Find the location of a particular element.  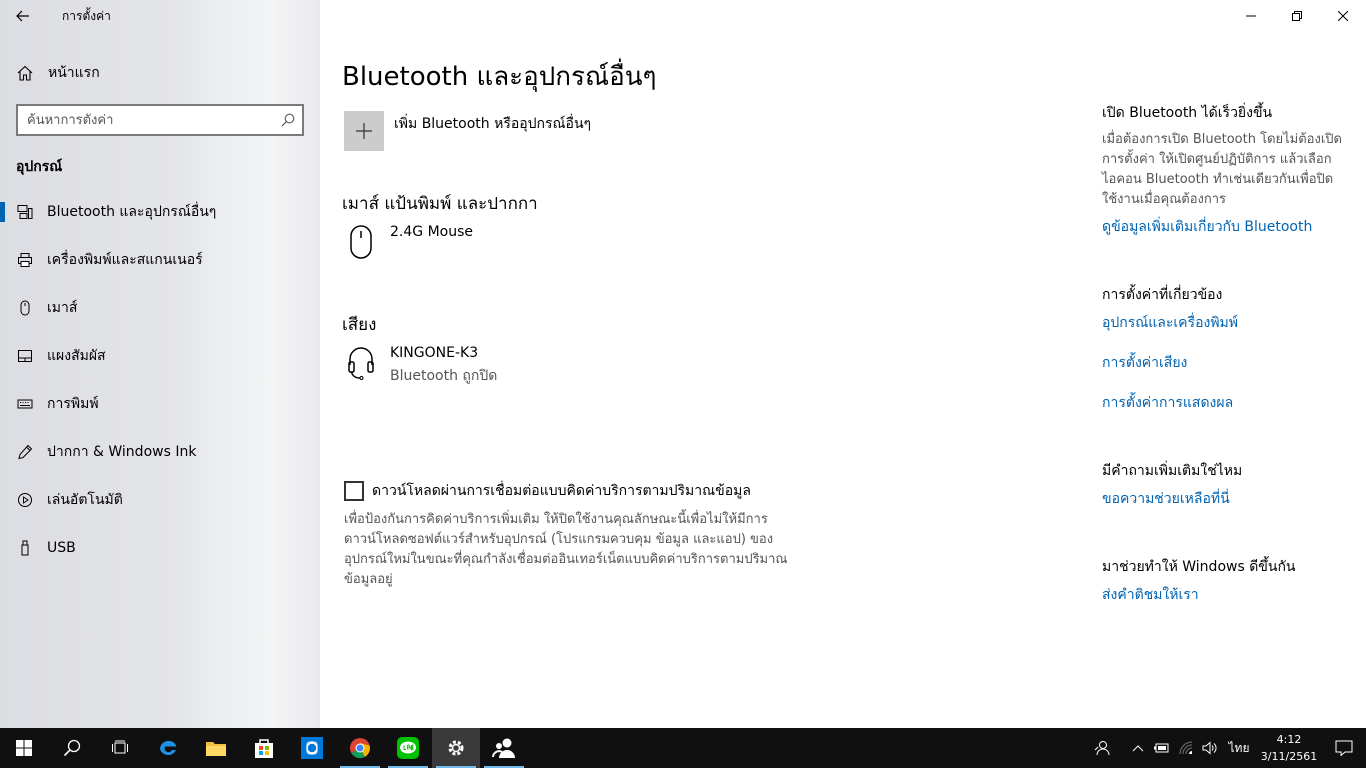

task-view-button is located at coordinates (120, 748).